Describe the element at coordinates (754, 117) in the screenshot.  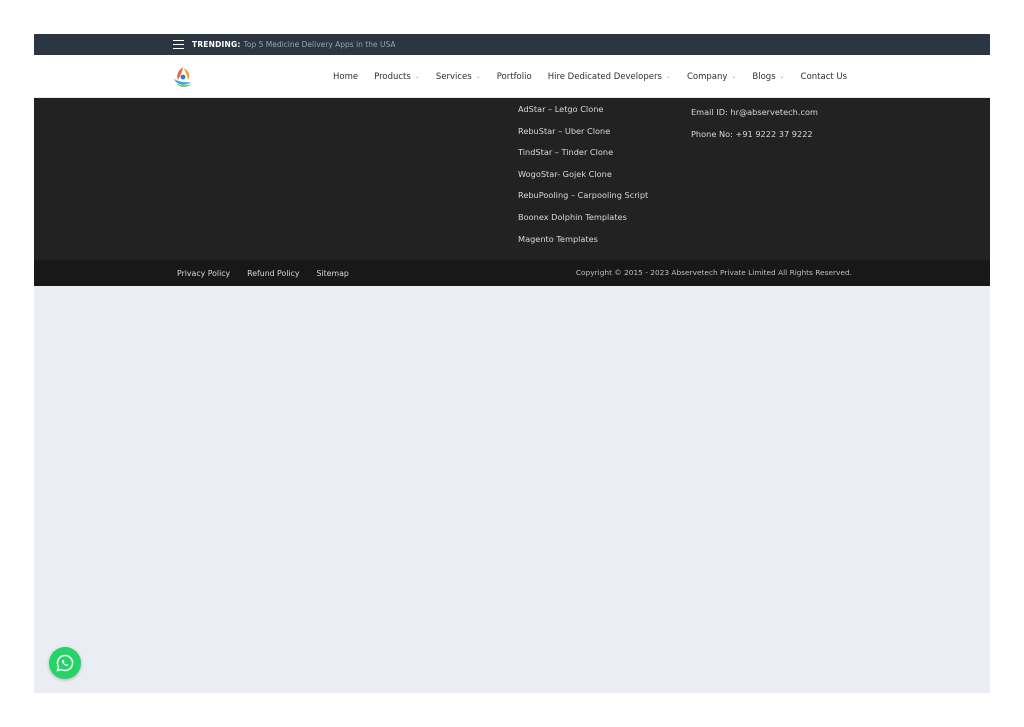
I see `contact-email: Email ID: hr@abservetech.com` at that location.